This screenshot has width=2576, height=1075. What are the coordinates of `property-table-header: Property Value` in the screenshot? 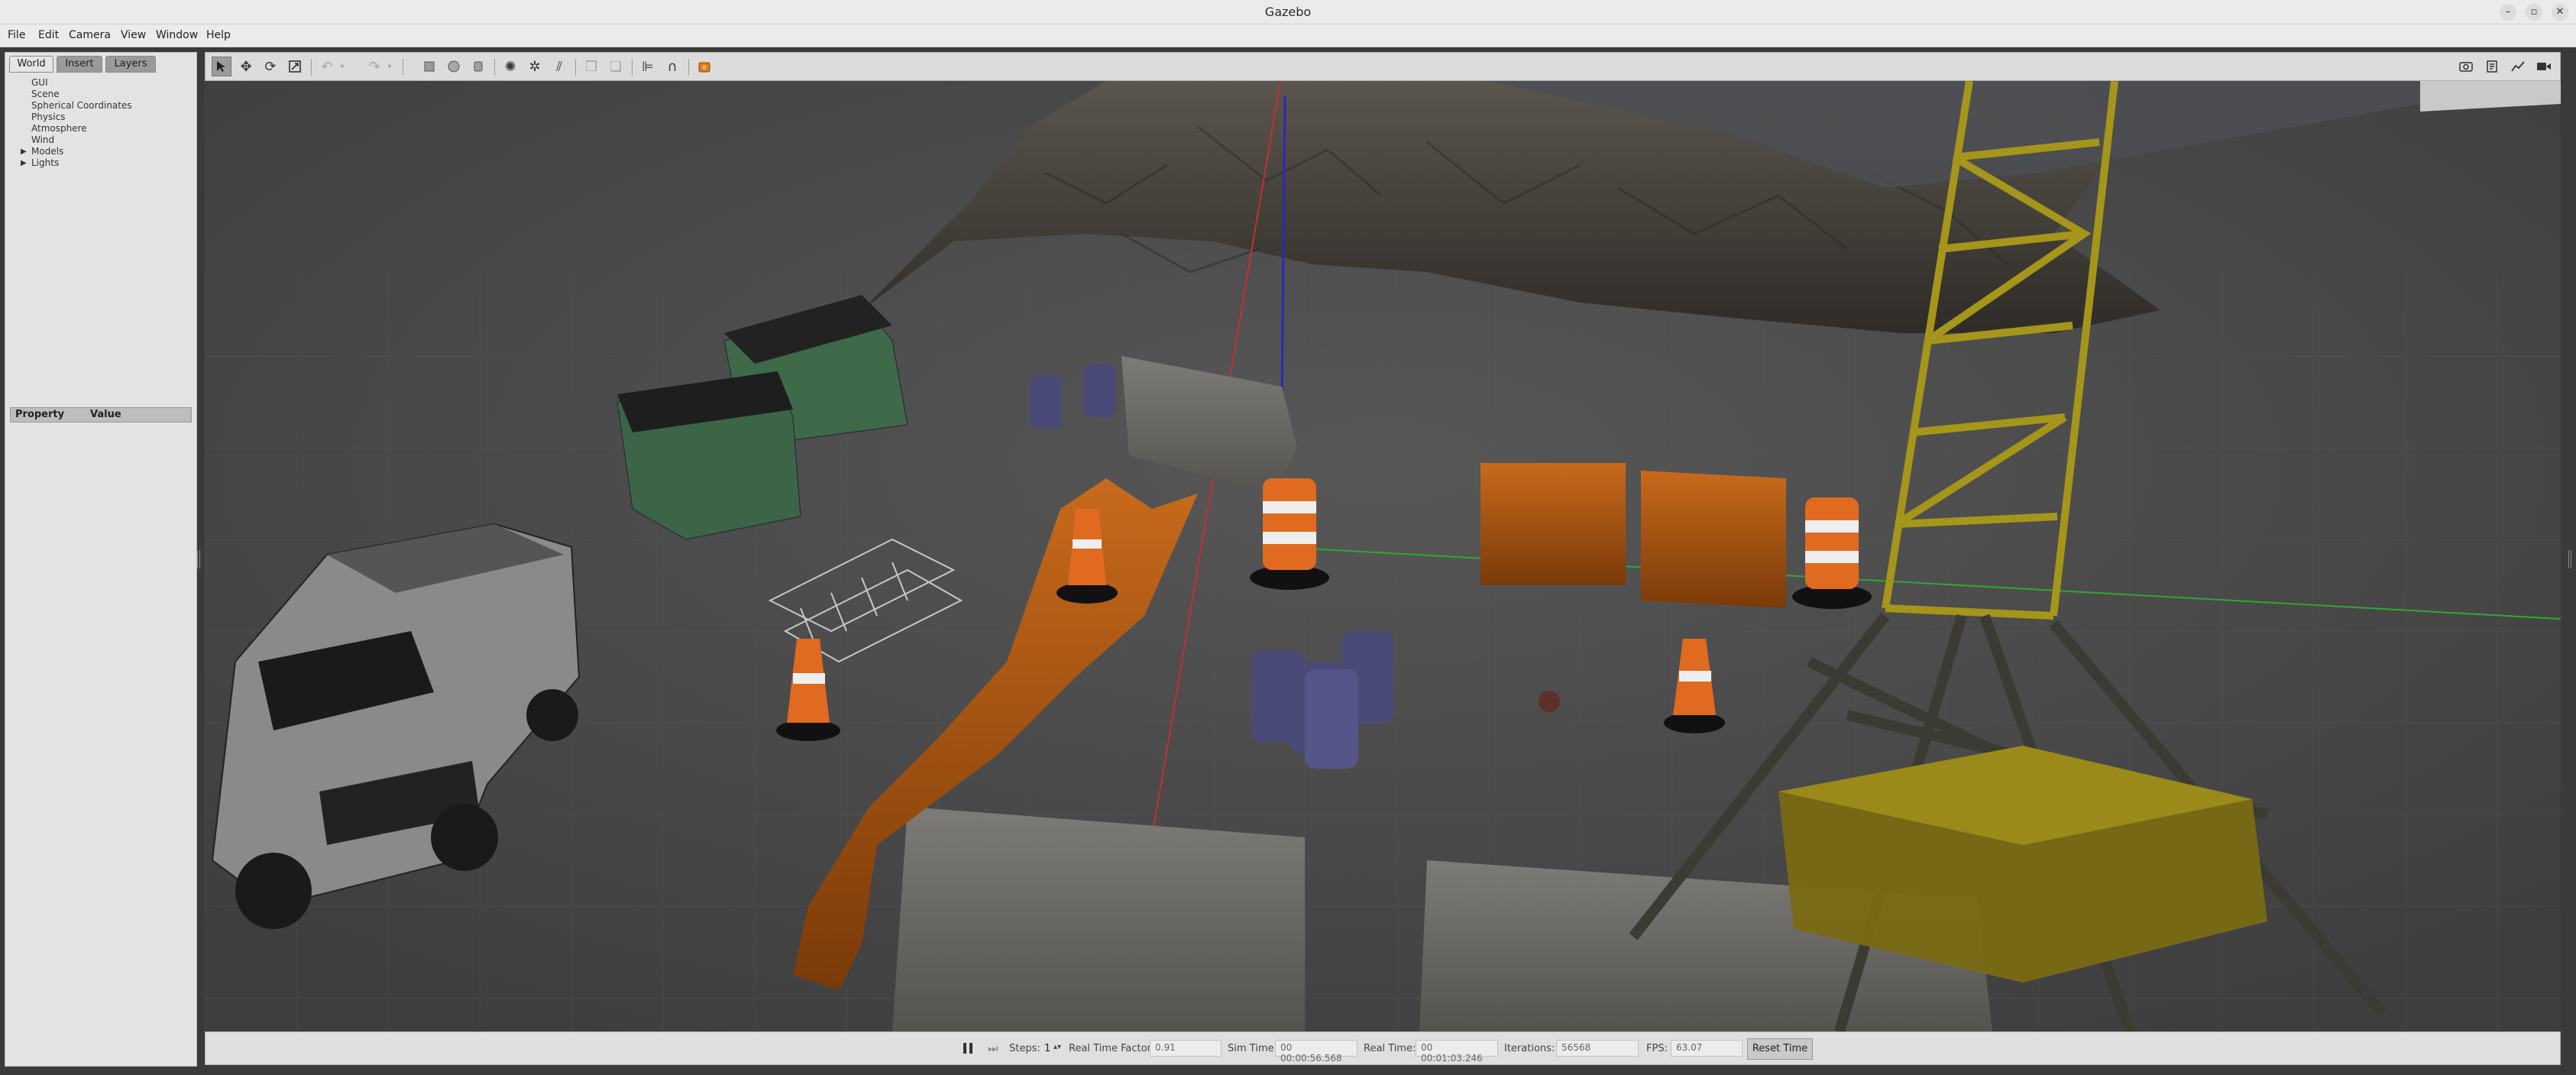 It's located at (101, 415).